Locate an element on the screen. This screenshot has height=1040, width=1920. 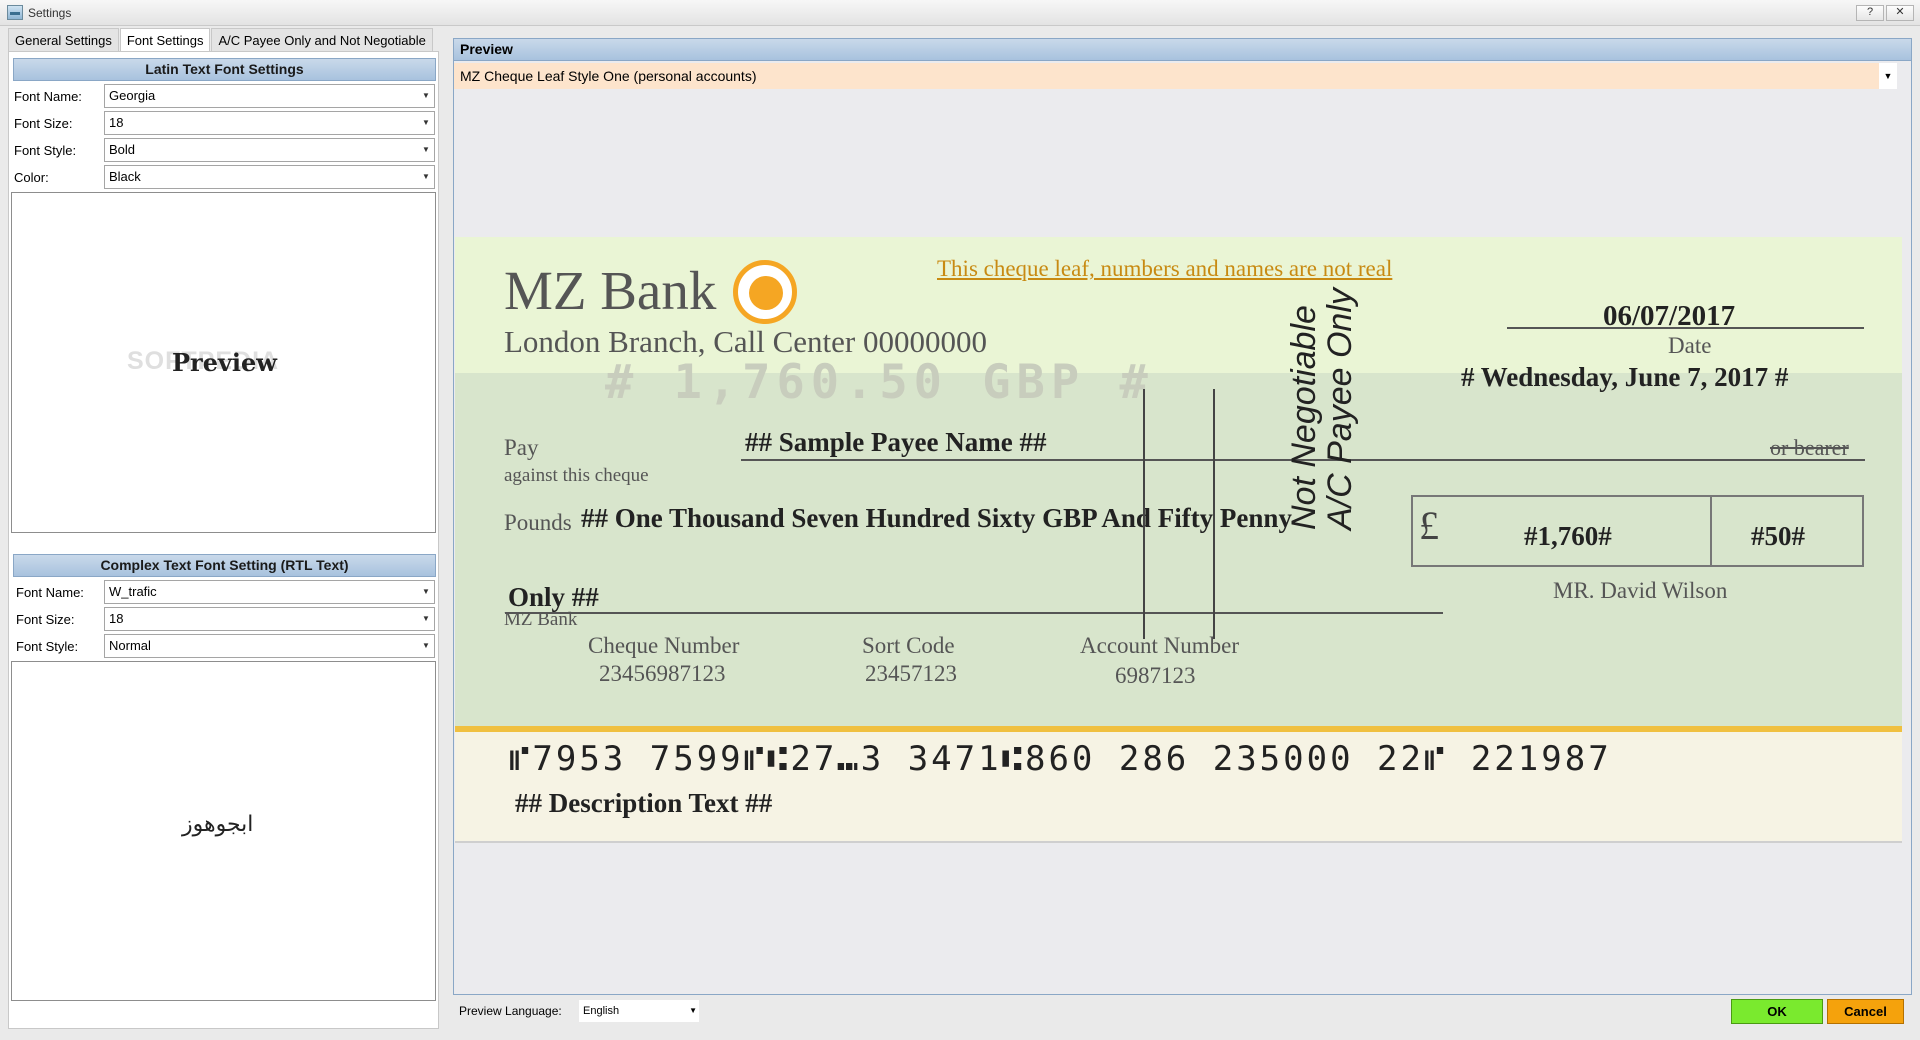
payee-name: ## Sample Payee Name ## is located at coordinates (896, 442).